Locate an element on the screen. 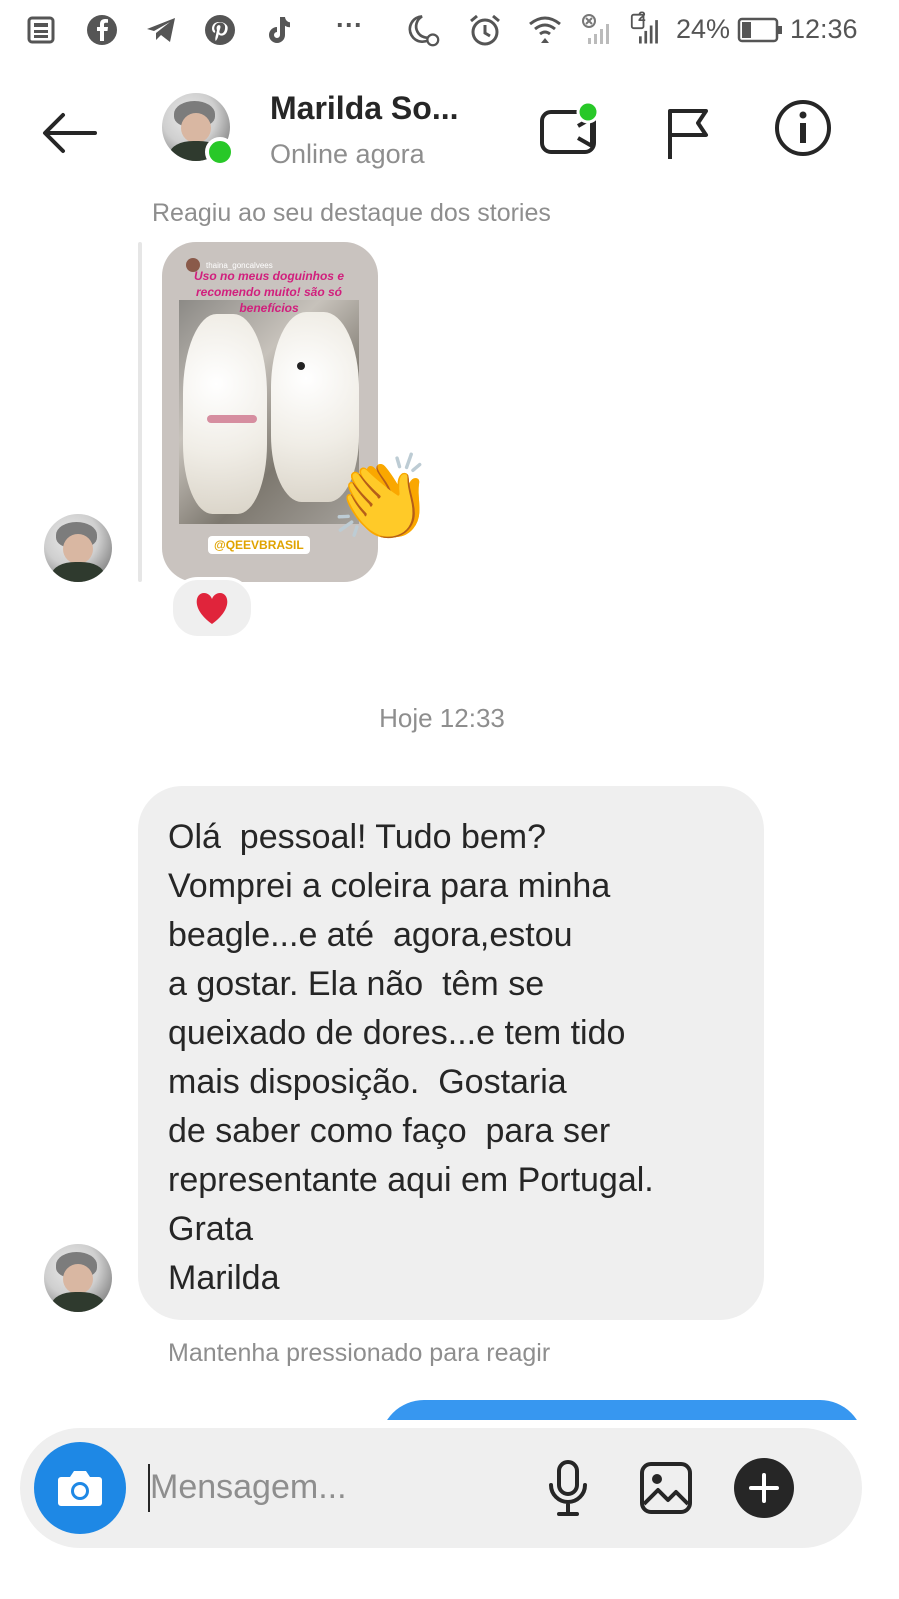  message-line: representante aqui em Portugal. is located at coordinates (411, 1180).